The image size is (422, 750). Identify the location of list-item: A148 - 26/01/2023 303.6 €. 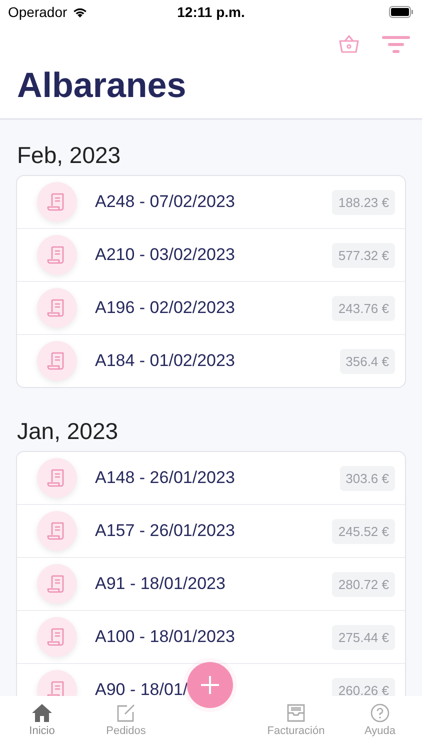
(211, 478).